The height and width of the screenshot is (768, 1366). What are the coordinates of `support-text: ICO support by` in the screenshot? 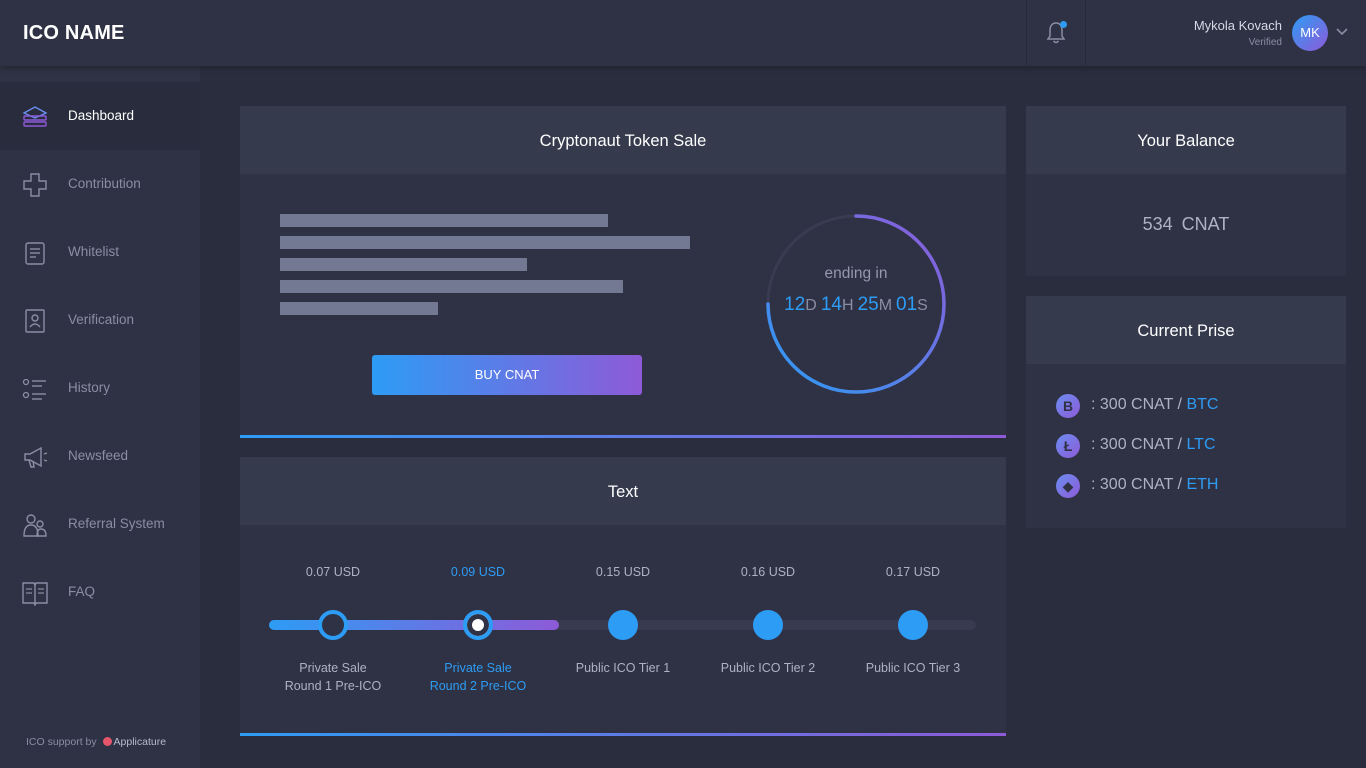 It's located at (61, 742).